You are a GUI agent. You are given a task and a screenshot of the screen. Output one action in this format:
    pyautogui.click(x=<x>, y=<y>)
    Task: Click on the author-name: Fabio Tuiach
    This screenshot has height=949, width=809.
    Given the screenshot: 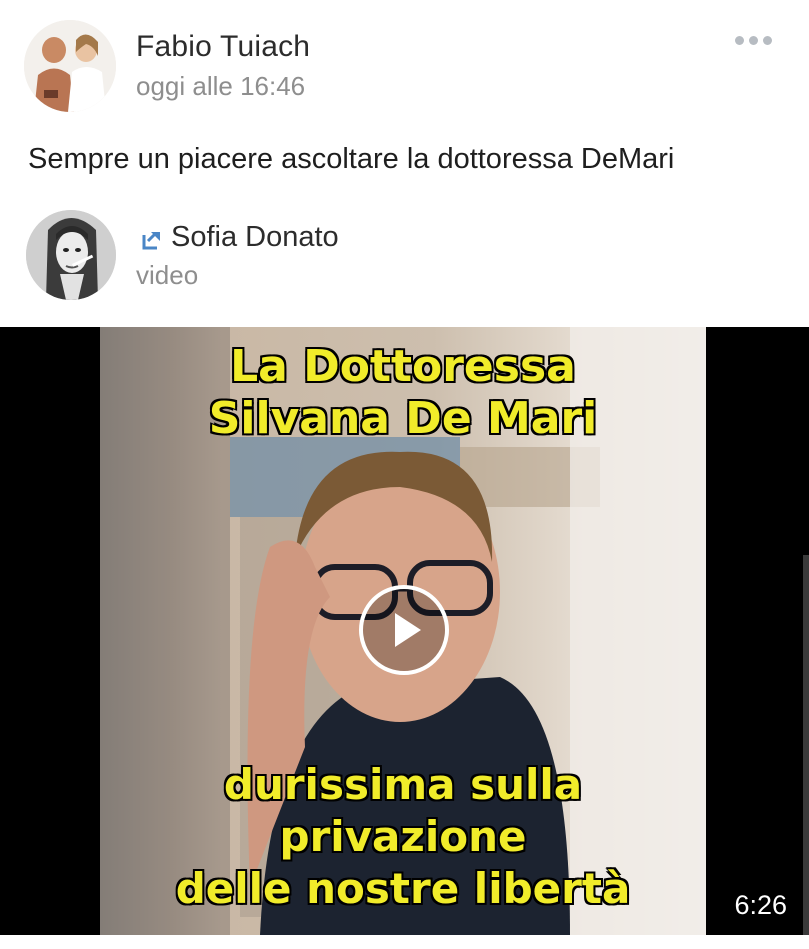 What is the action you would take?
    pyautogui.click(x=223, y=47)
    